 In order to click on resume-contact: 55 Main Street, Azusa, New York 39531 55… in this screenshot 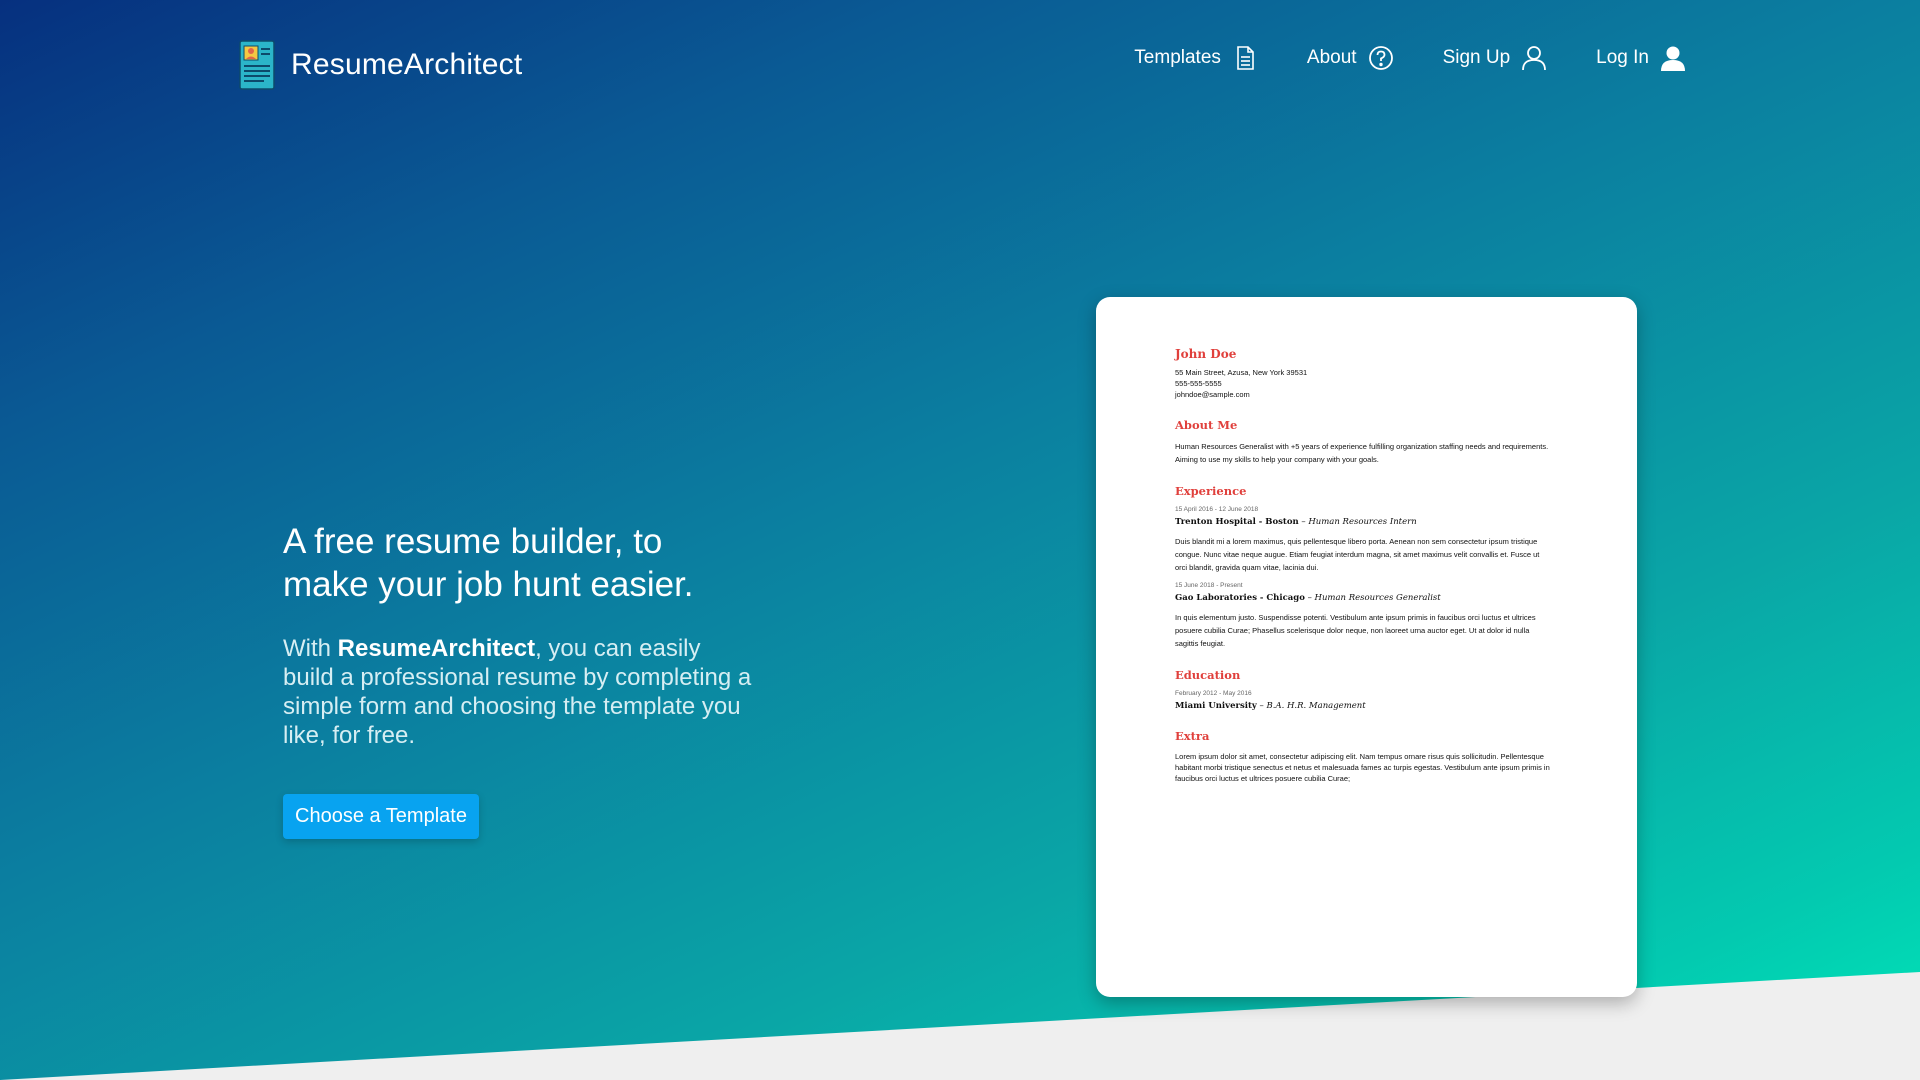, I will do `click(1364, 383)`.